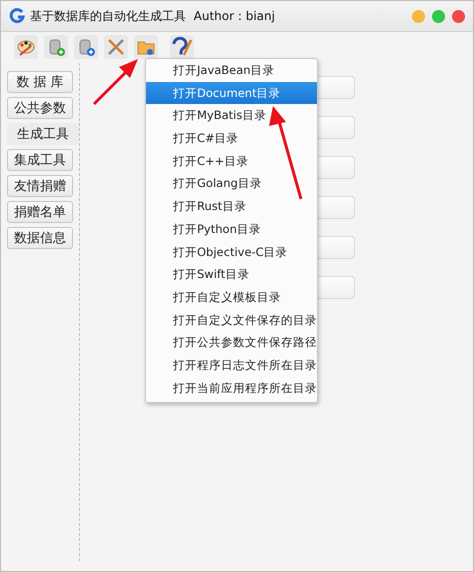  I want to click on help-icon, so click(182, 47).